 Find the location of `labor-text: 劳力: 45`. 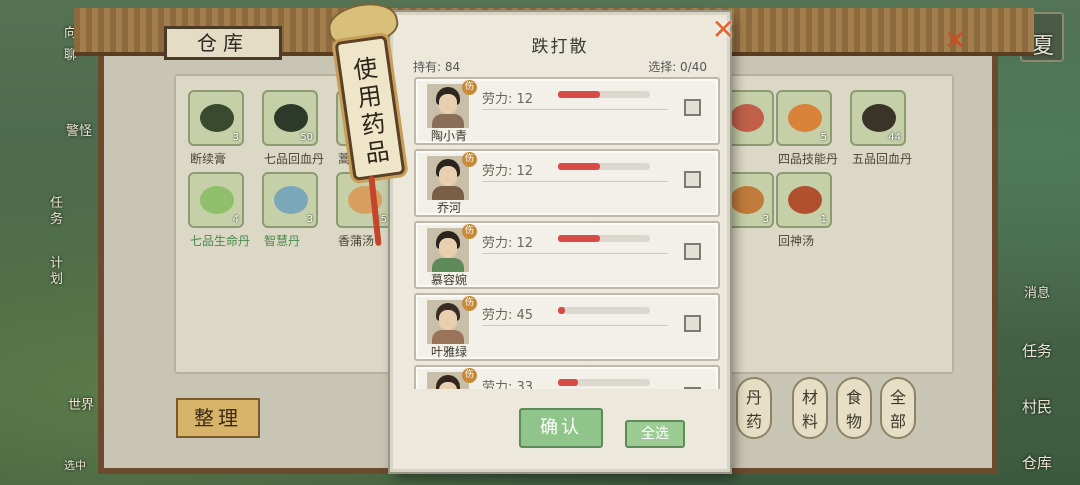

labor-text: 劳力: 45 is located at coordinates (508, 315).